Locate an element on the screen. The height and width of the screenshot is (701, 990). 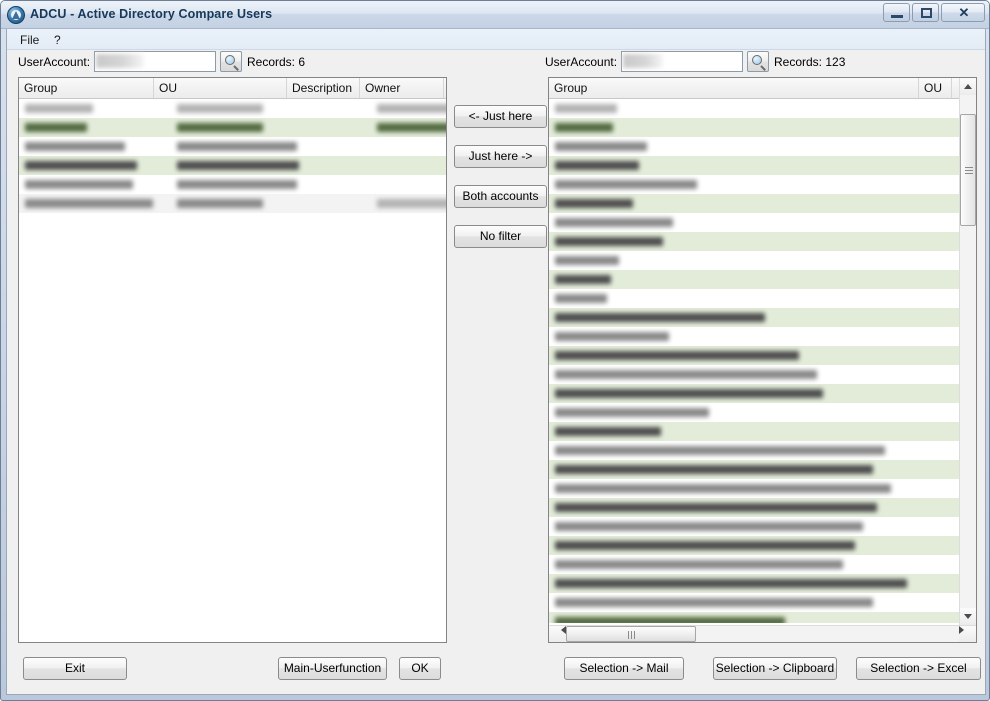
exit-button: Exit is located at coordinates (75, 668).